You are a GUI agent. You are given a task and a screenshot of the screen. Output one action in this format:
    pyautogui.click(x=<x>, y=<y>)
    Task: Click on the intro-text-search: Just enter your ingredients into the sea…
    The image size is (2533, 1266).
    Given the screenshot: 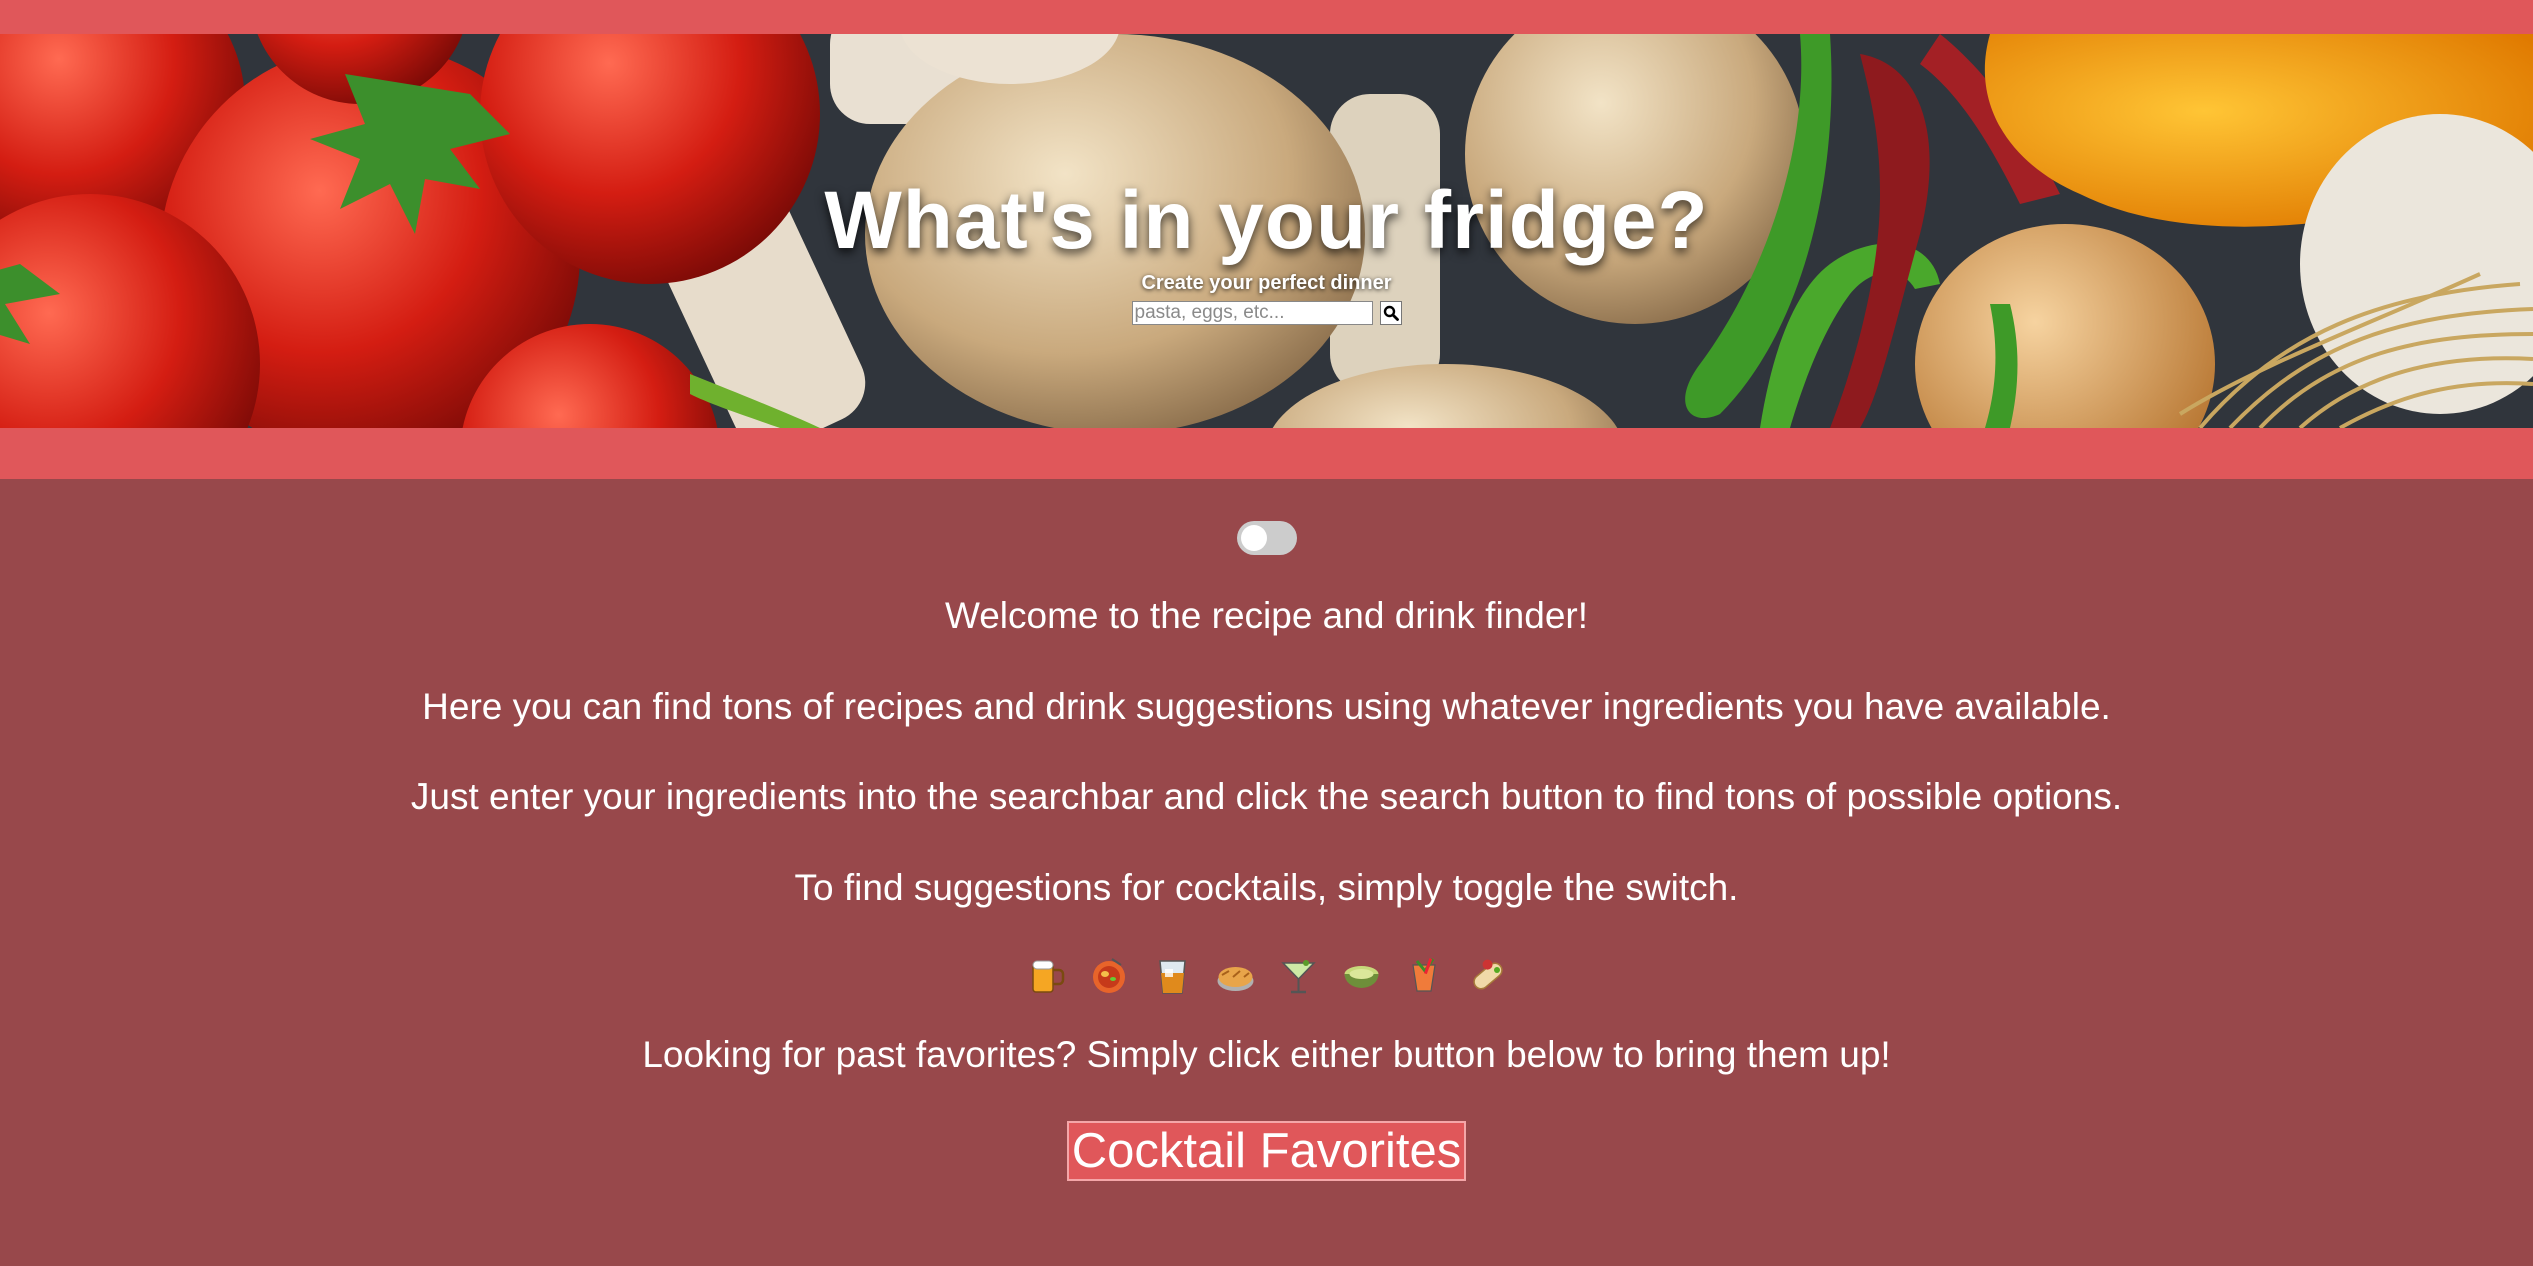 What is the action you would take?
    pyautogui.click(x=1266, y=797)
    